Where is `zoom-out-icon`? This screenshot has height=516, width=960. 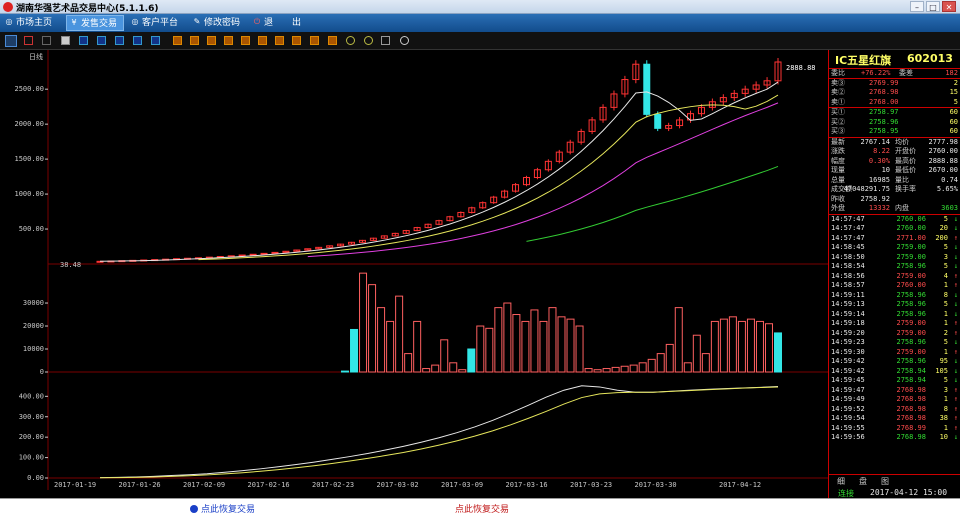 zoom-out-icon is located at coordinates (368, 40).